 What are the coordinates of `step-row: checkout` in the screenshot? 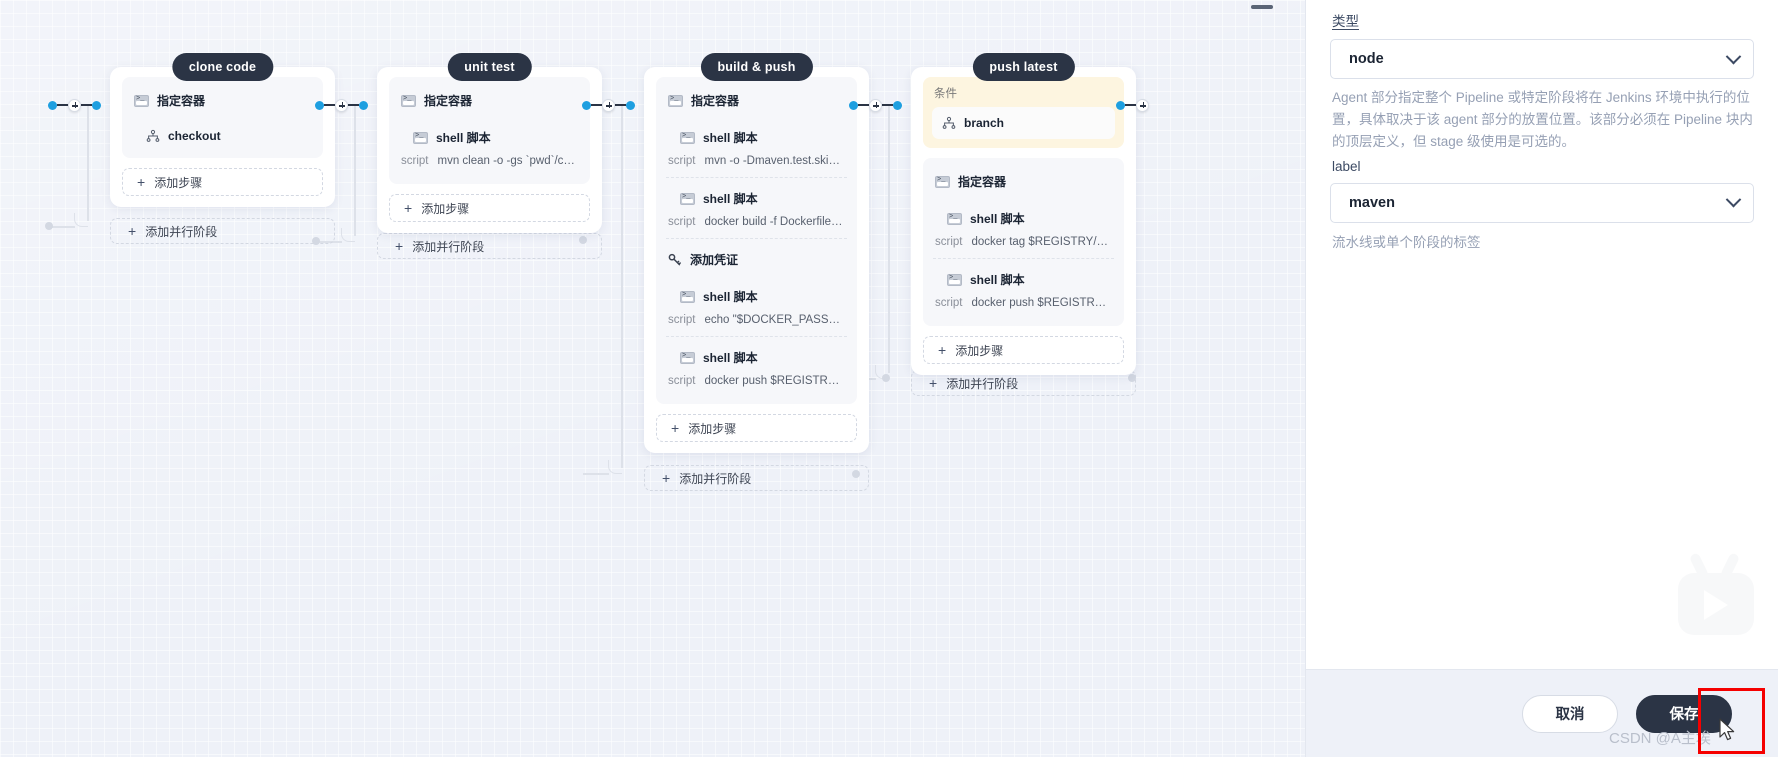 It's located at (222, 135).